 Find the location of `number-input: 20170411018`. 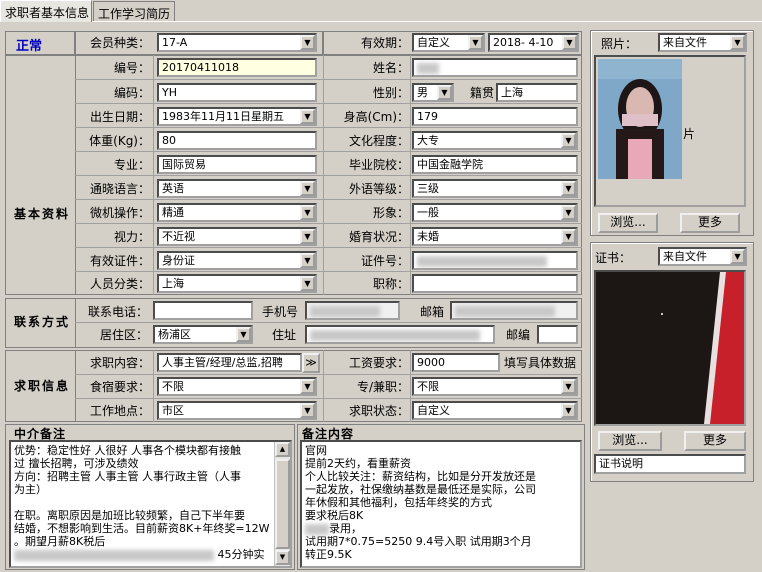

number-input: 20170411018 is located at coordinates (237, 67).